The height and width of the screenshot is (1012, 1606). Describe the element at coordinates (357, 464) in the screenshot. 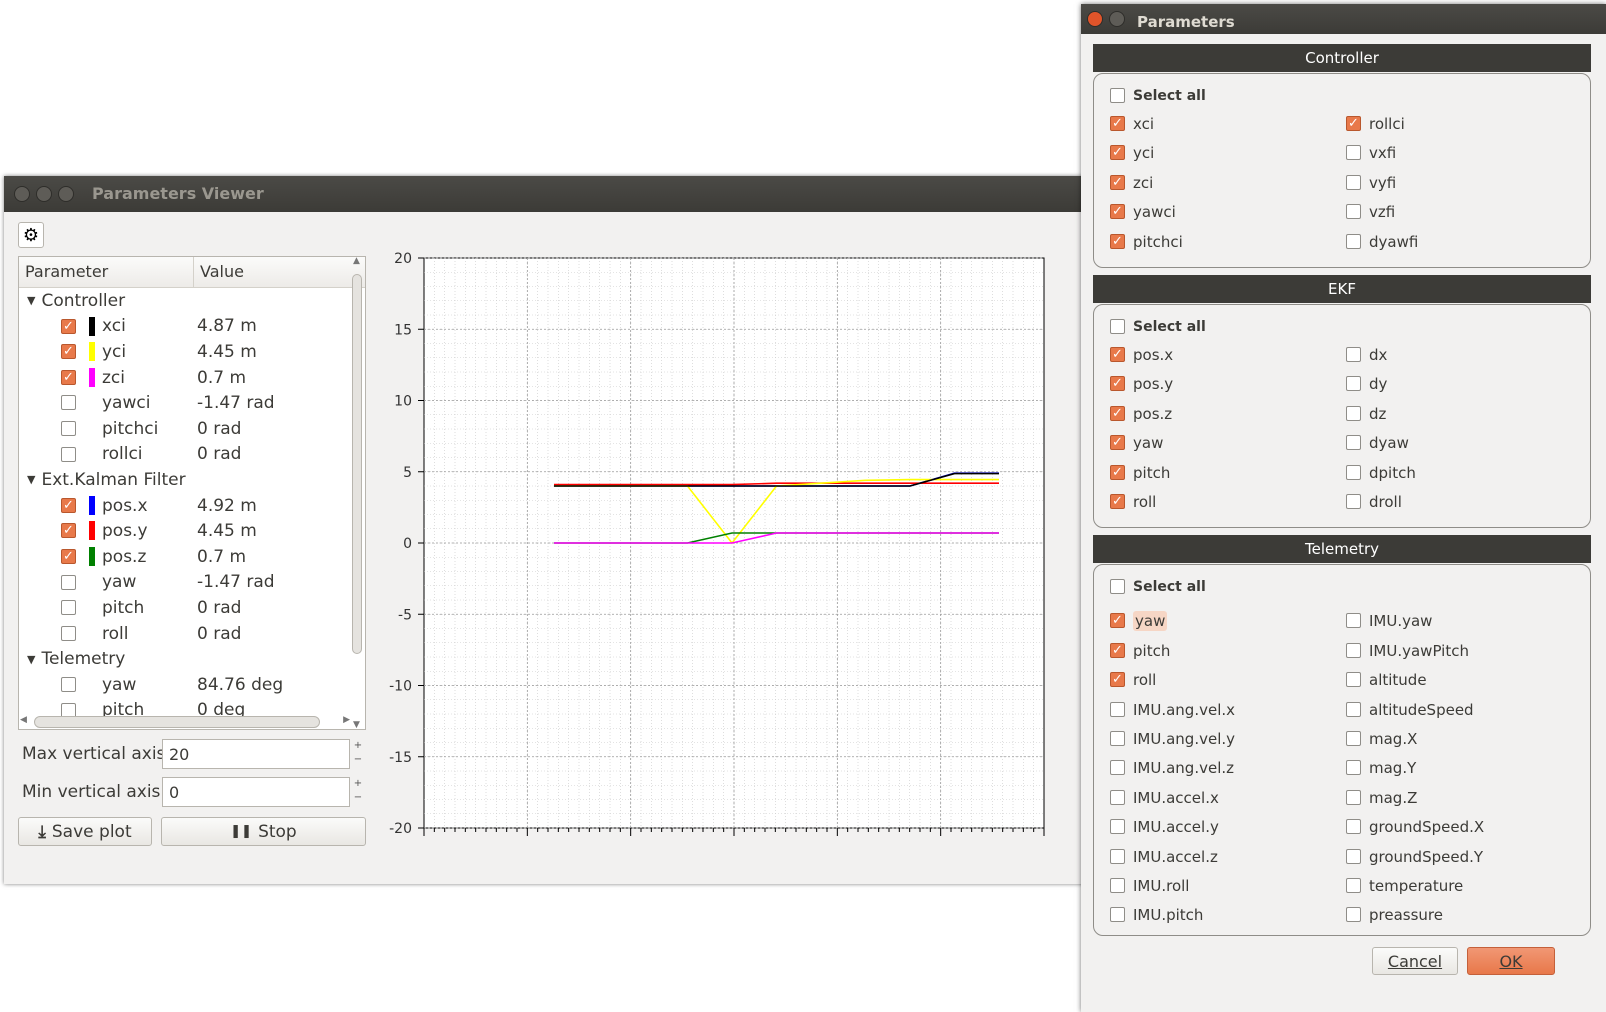

I see `scroll-thumb` at that location.